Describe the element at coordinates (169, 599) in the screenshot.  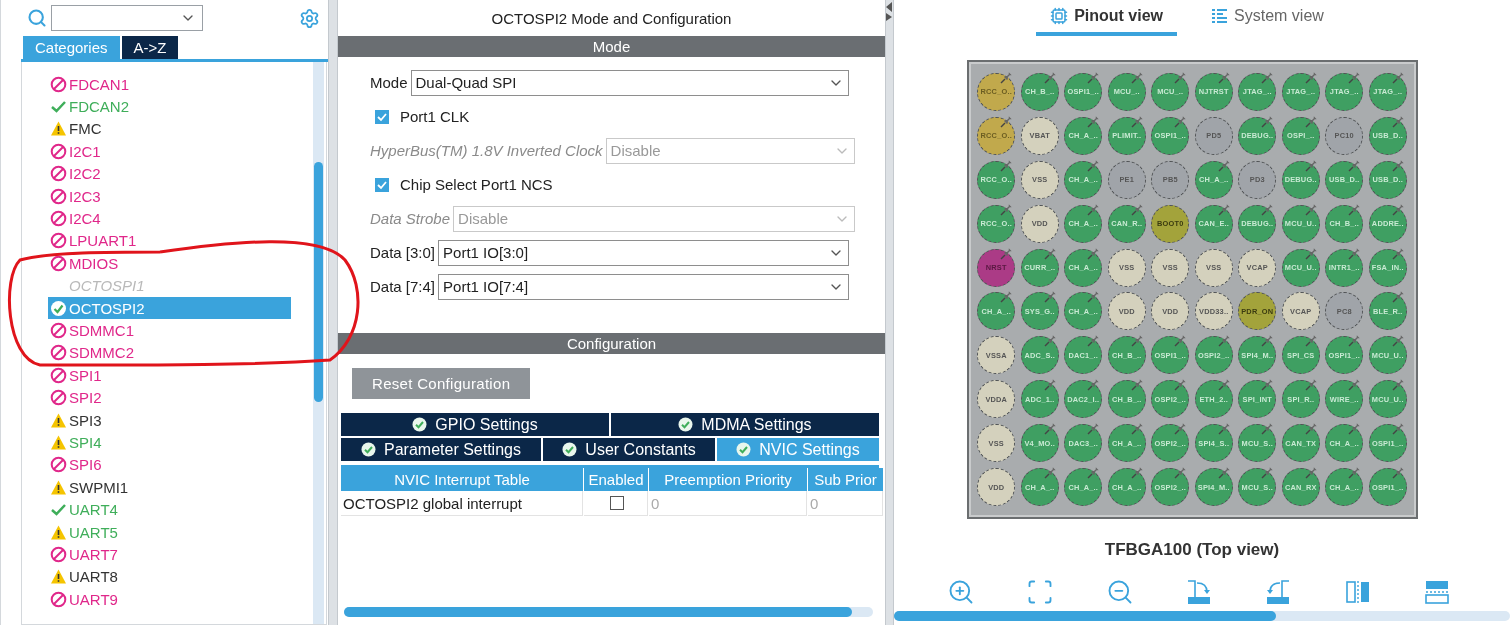
I see `peripheral-item: UART9` at that location.